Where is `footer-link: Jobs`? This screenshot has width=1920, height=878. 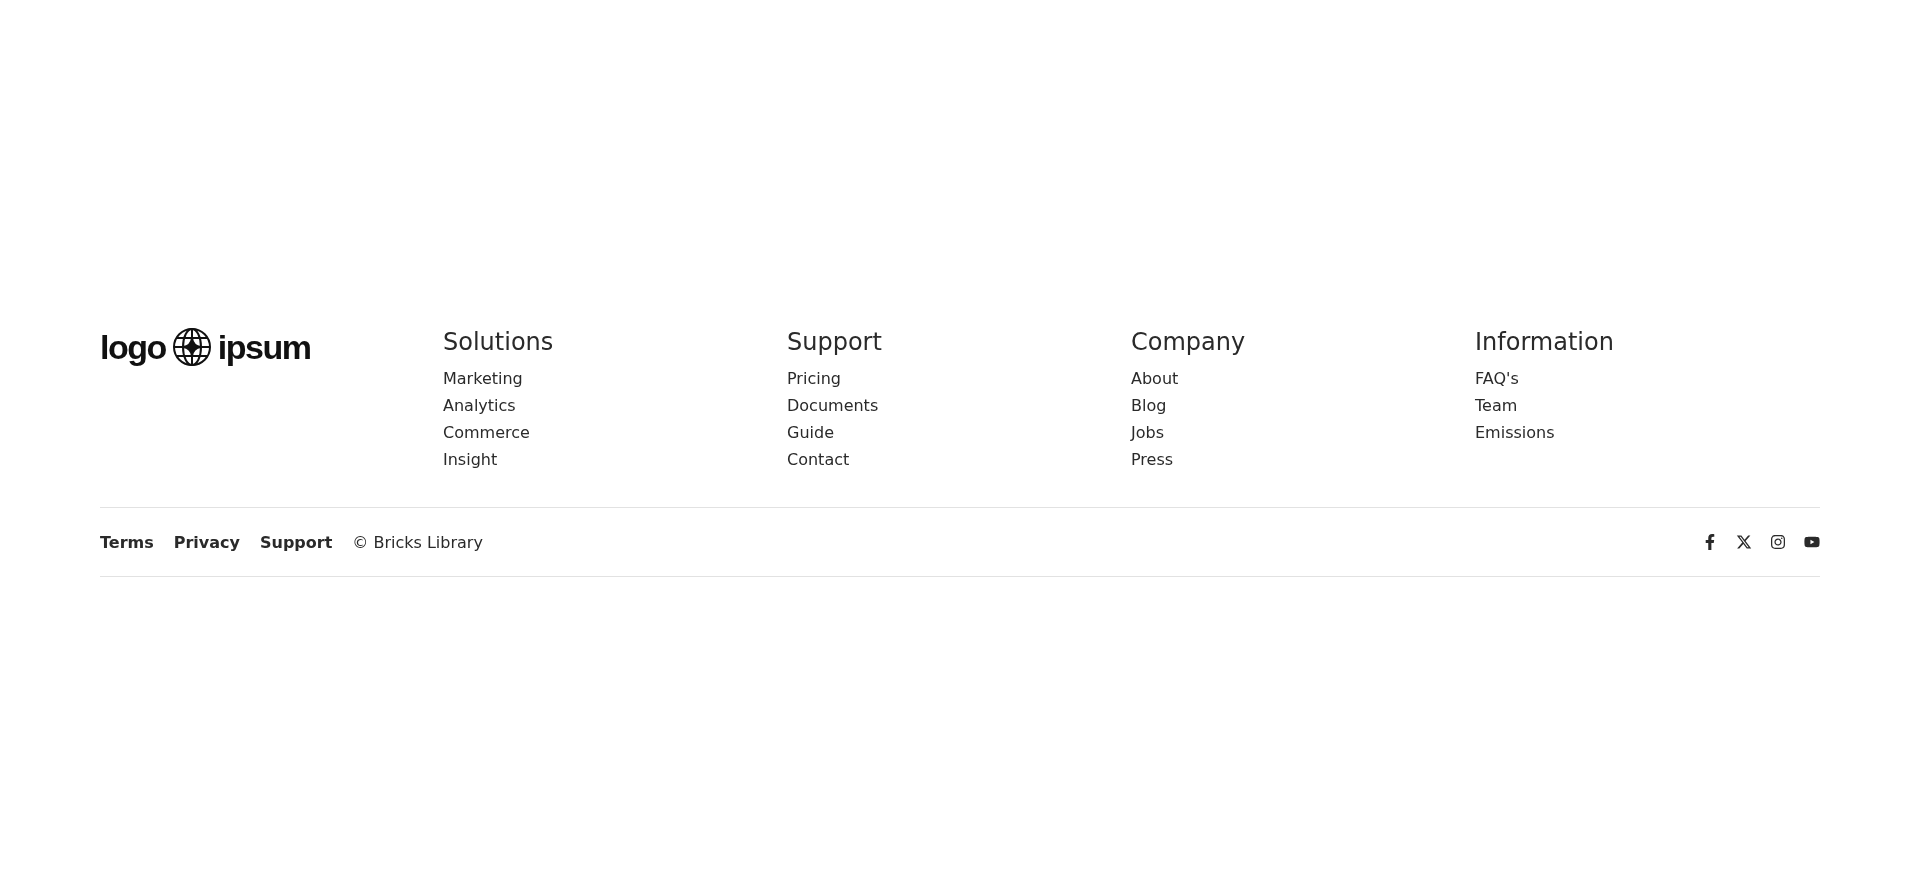
footer-link: Jobs is located at coordinates (1147, 432).